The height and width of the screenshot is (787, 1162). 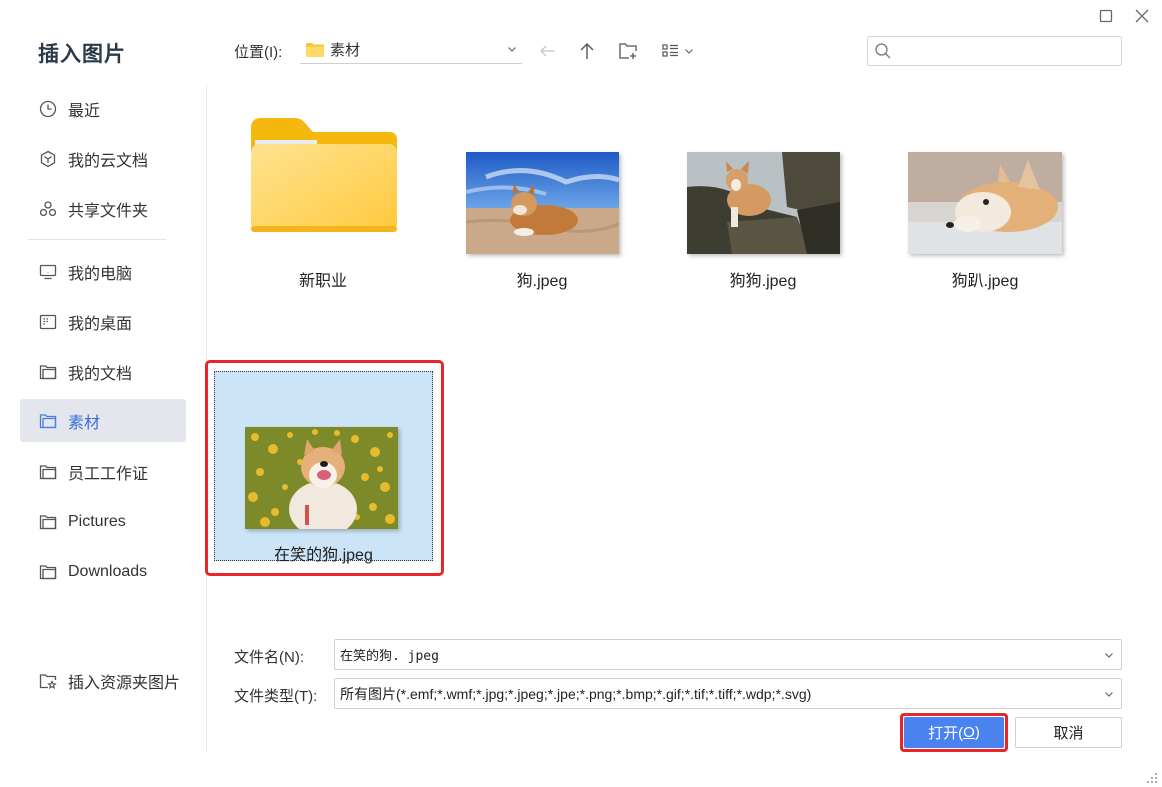 I want to click on monitor-icon, so click(x=48, y=272).